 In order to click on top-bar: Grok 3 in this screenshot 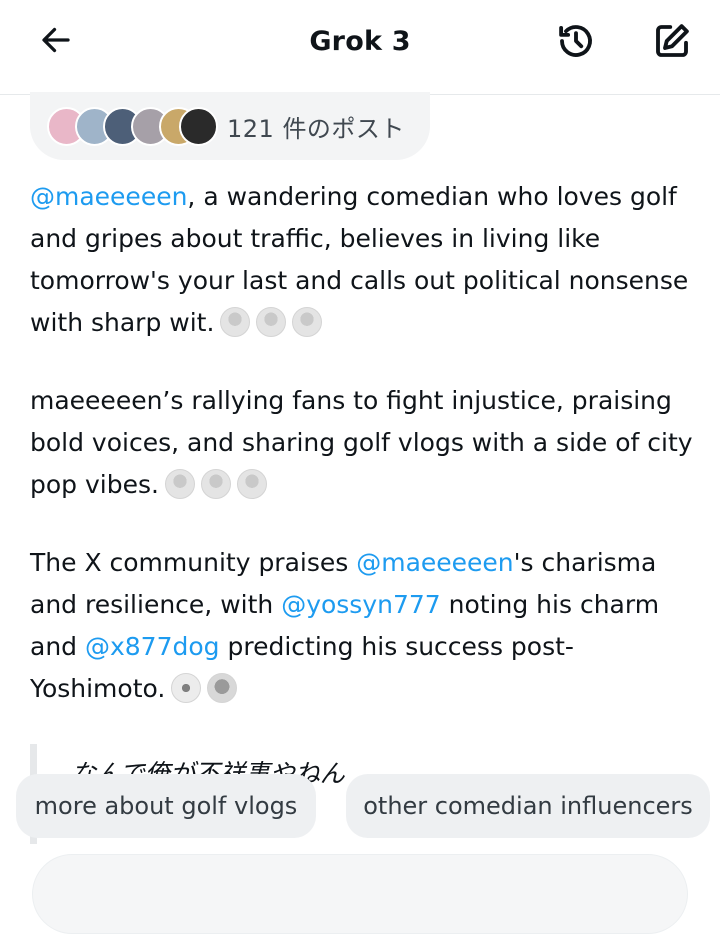, I will do `click(360, 47)`.